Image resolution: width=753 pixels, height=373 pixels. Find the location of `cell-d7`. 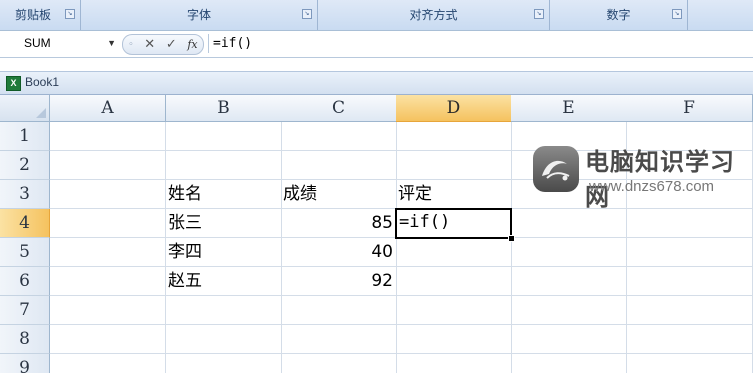

cell-d7 is located at coordinates (454, 310).